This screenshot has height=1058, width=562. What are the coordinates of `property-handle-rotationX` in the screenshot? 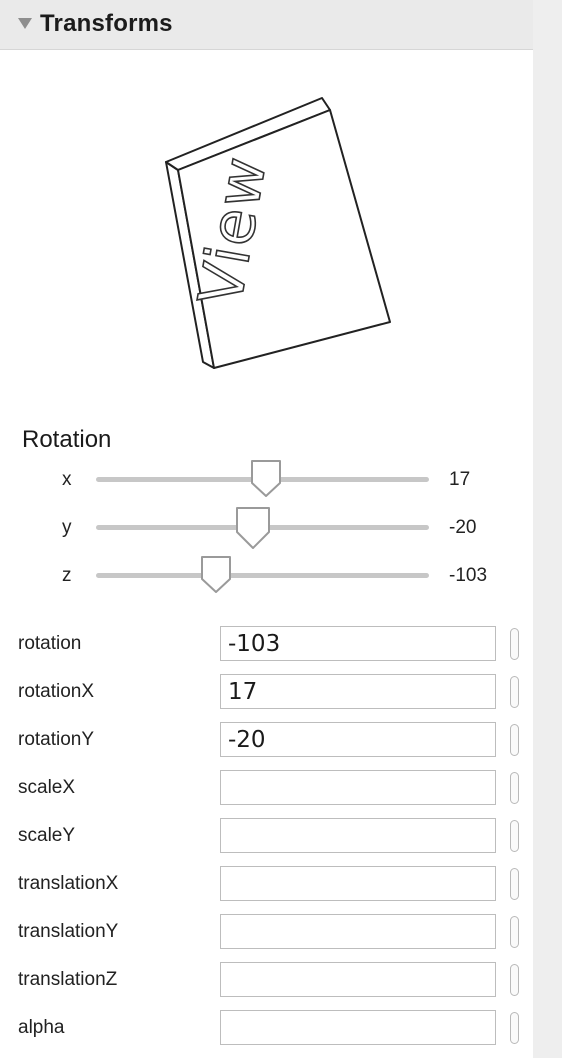 It's located at (514, 692).